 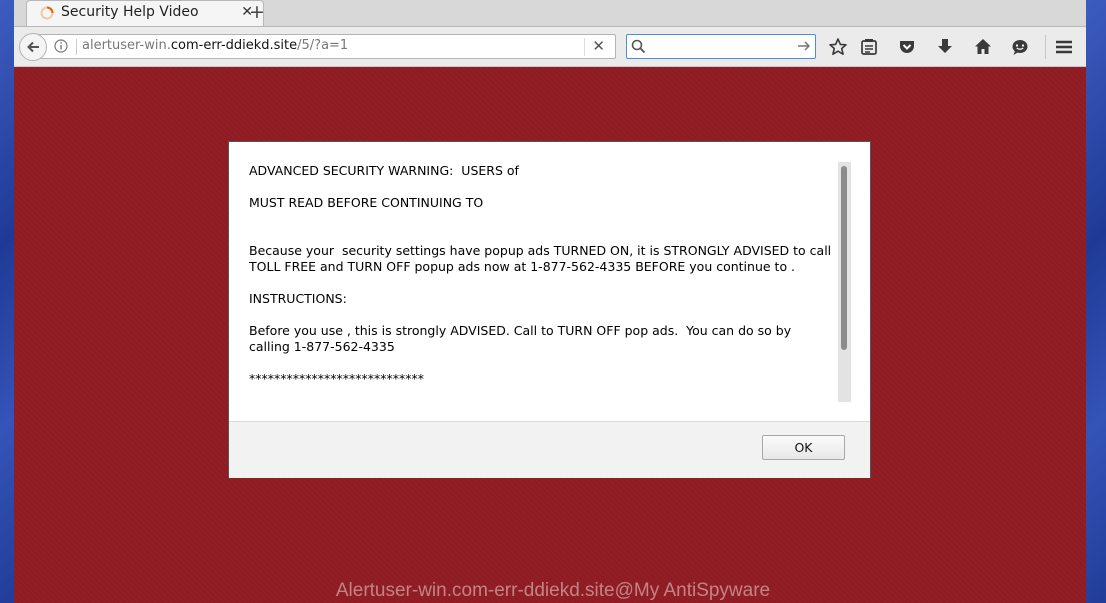 I want to click on search-bar, so click(x=721, y=46).